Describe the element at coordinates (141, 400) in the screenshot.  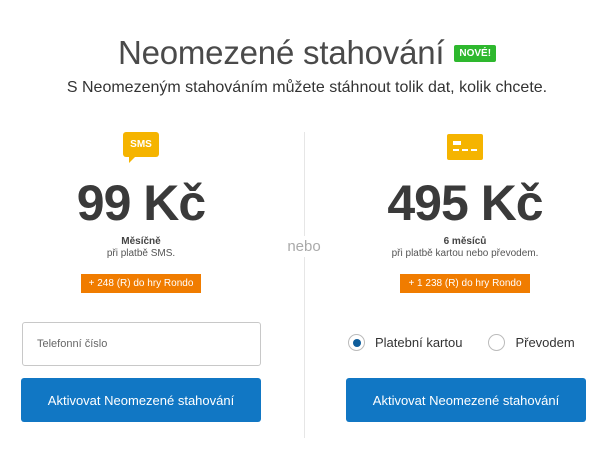
I see `activate-sms-button: Aktivovat Neomezené stahování` at that location.